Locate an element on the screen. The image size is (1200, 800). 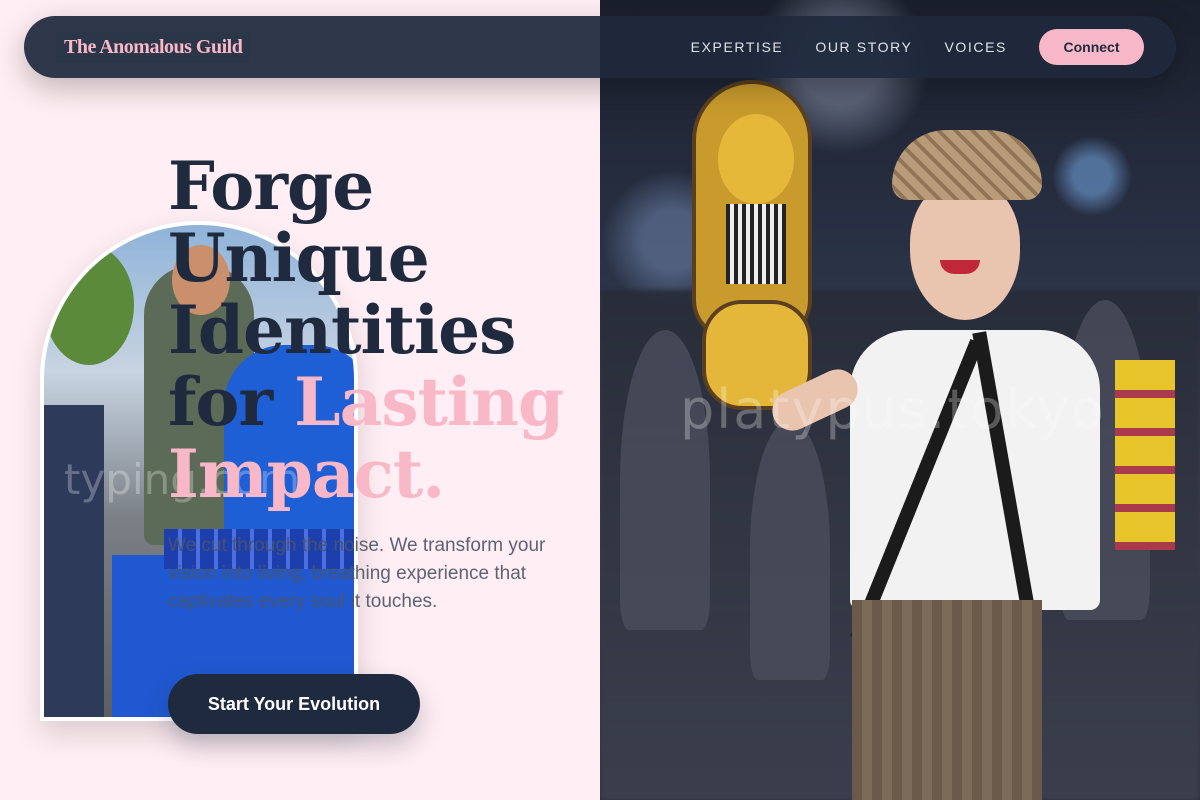
title-accent: Impact. is located at coordinates (306, 474).